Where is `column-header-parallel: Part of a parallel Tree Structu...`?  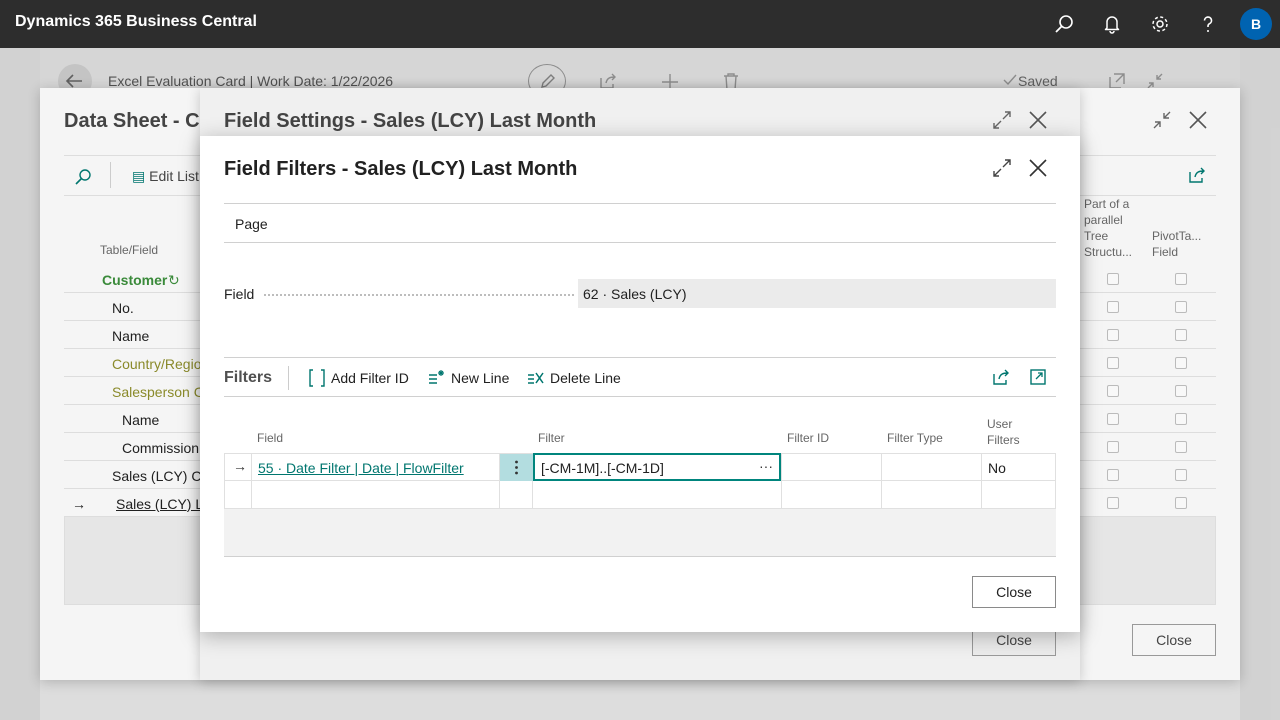 column-header-parallel: Part of a parallel Tree Structu... is located at coordinates (1114, 228).